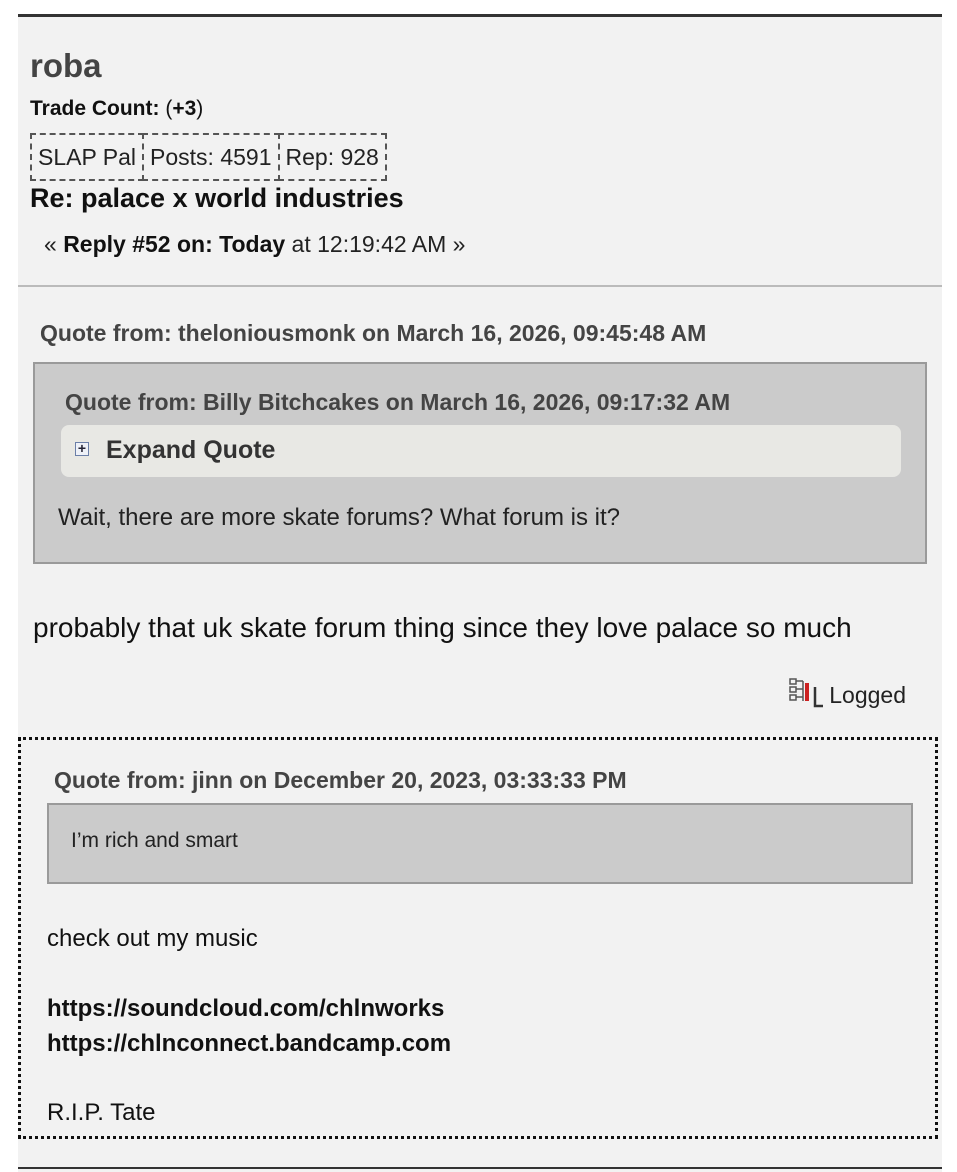 The height and width of the screenshot is (1172, 957). What do you see at coordinates (54, 244) in the screenshot?
I see `reply-prefix: «` at bounding box center [54, 244].